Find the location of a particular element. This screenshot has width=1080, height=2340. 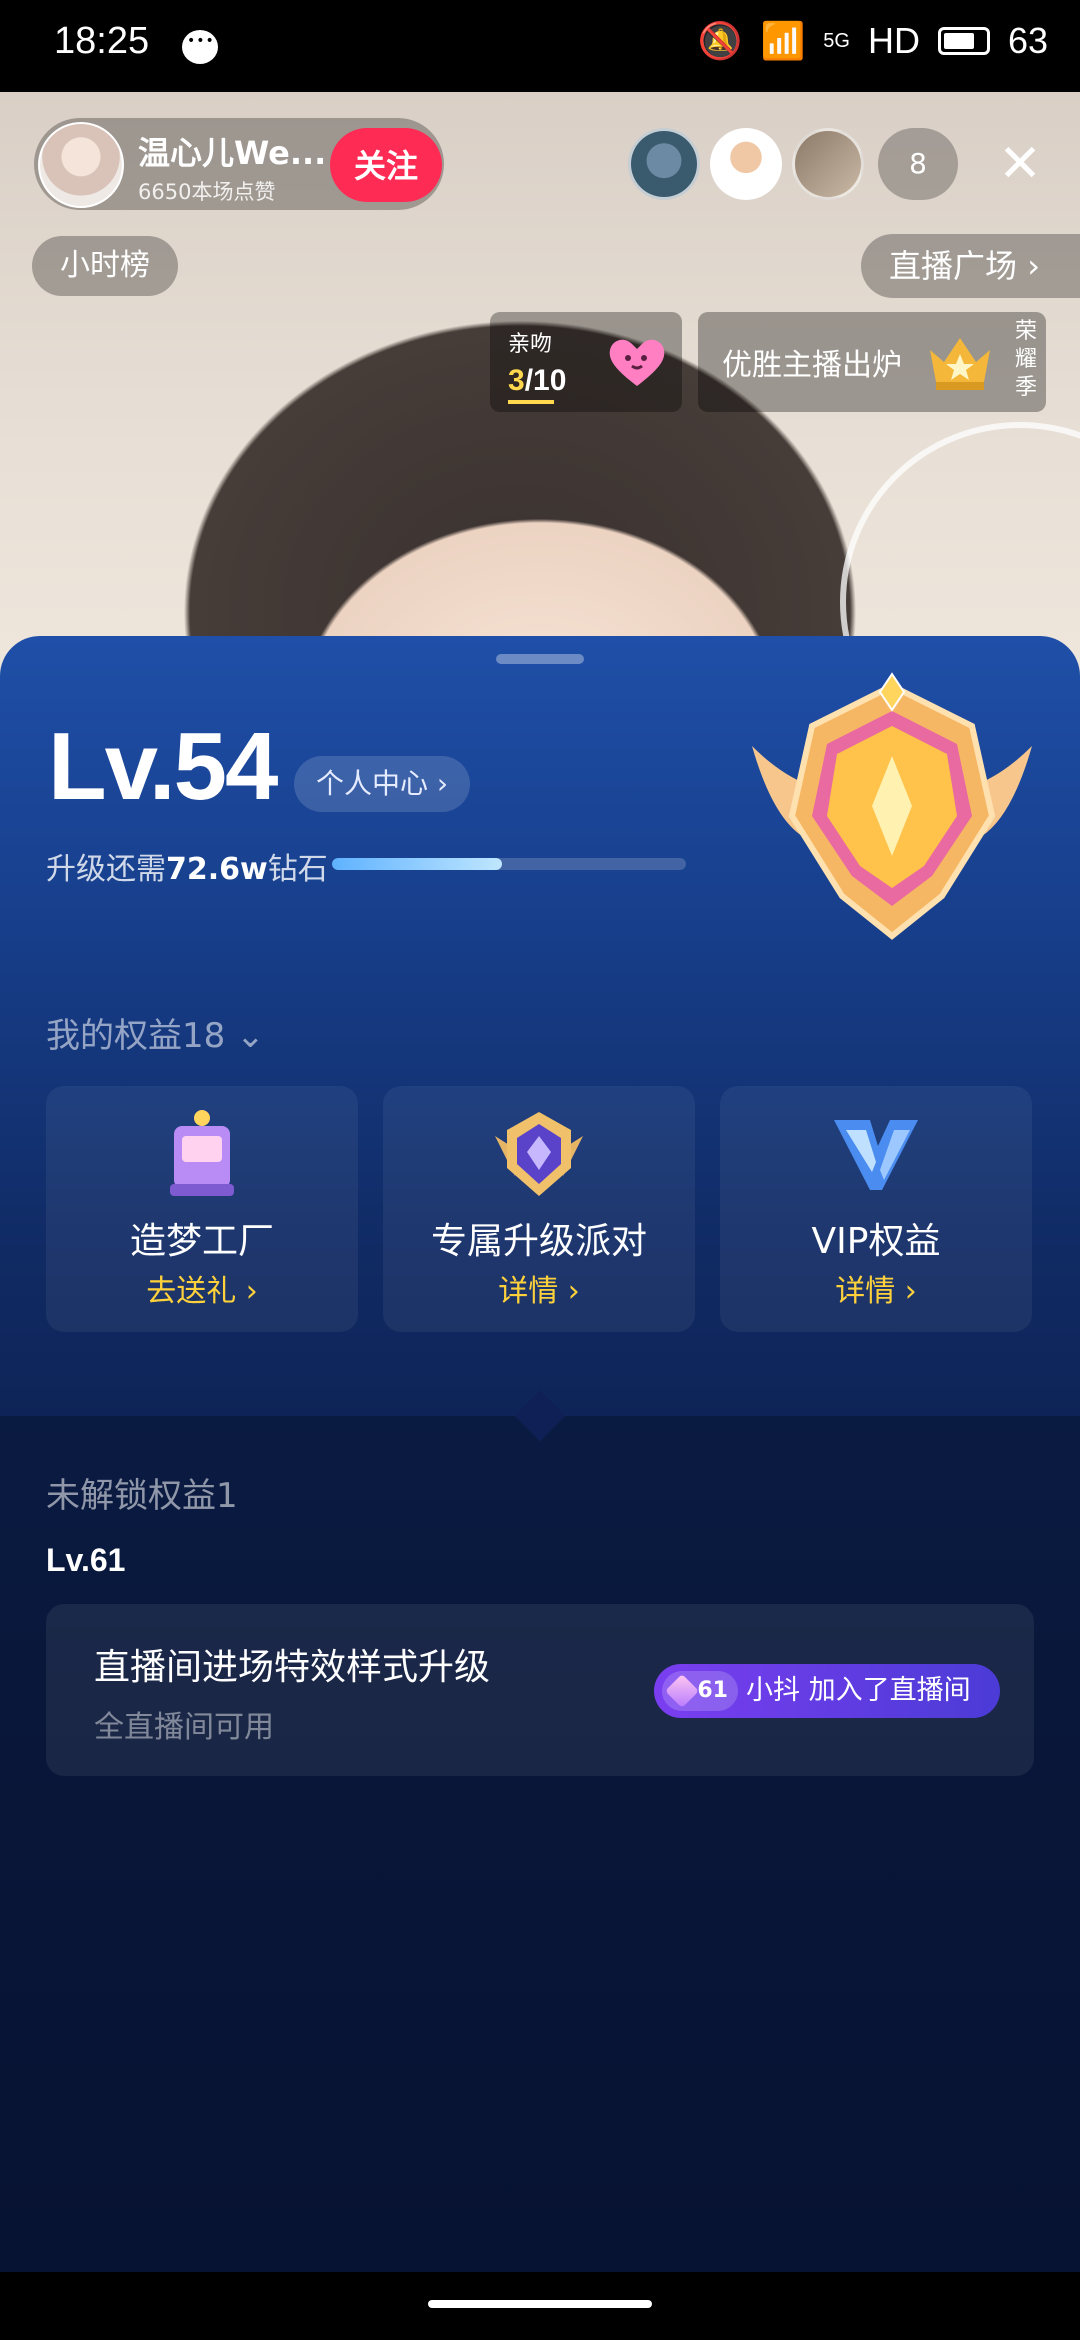

personal-center-label: 个人中心 is located at coordinates (372, 783).